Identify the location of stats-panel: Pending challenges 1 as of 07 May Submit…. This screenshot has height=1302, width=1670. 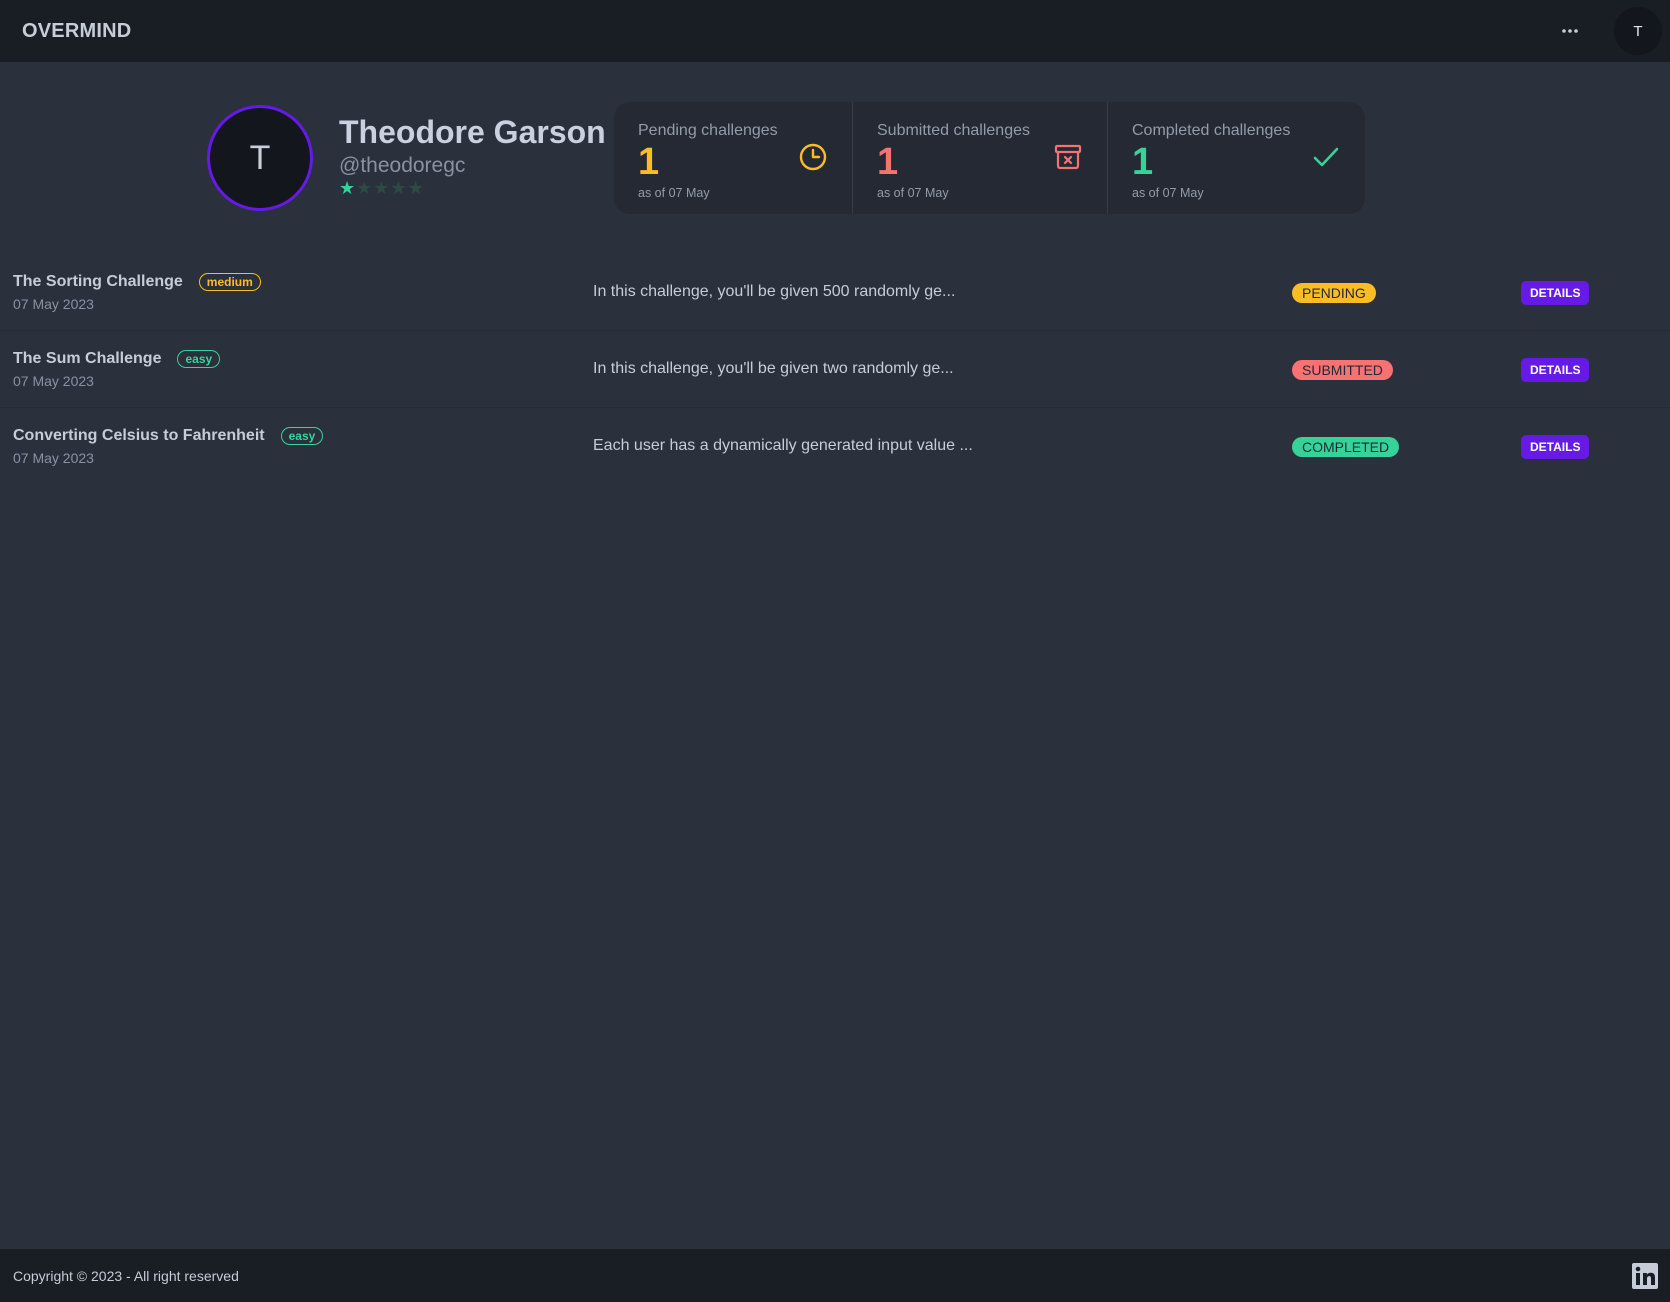
(989, 158).